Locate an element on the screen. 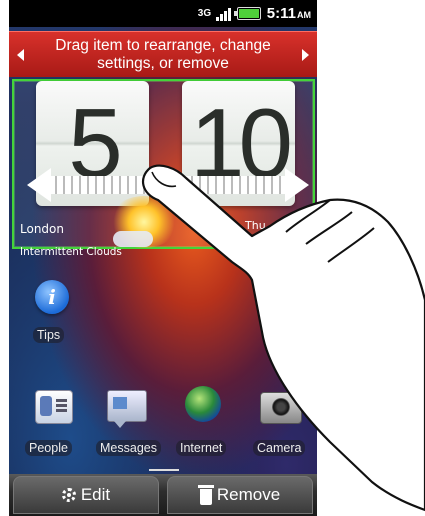 Image resolution: width=425 pixels, height=516 pixels. edit-button: Edit is located at coordinates (86, 495).